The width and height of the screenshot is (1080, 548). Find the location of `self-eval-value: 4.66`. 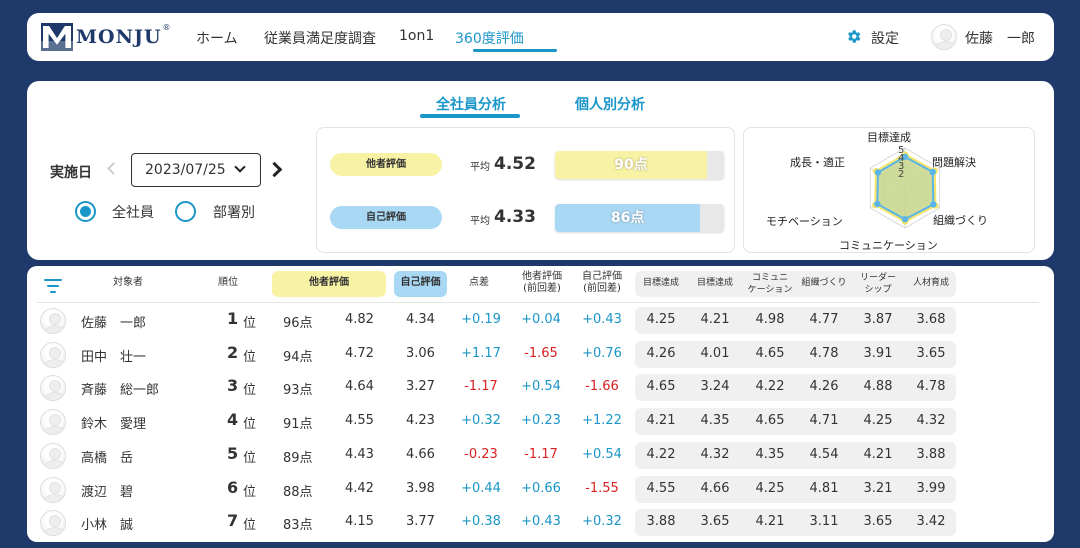

self-eval-value: 4.66 is located at coordinates (420, 454).